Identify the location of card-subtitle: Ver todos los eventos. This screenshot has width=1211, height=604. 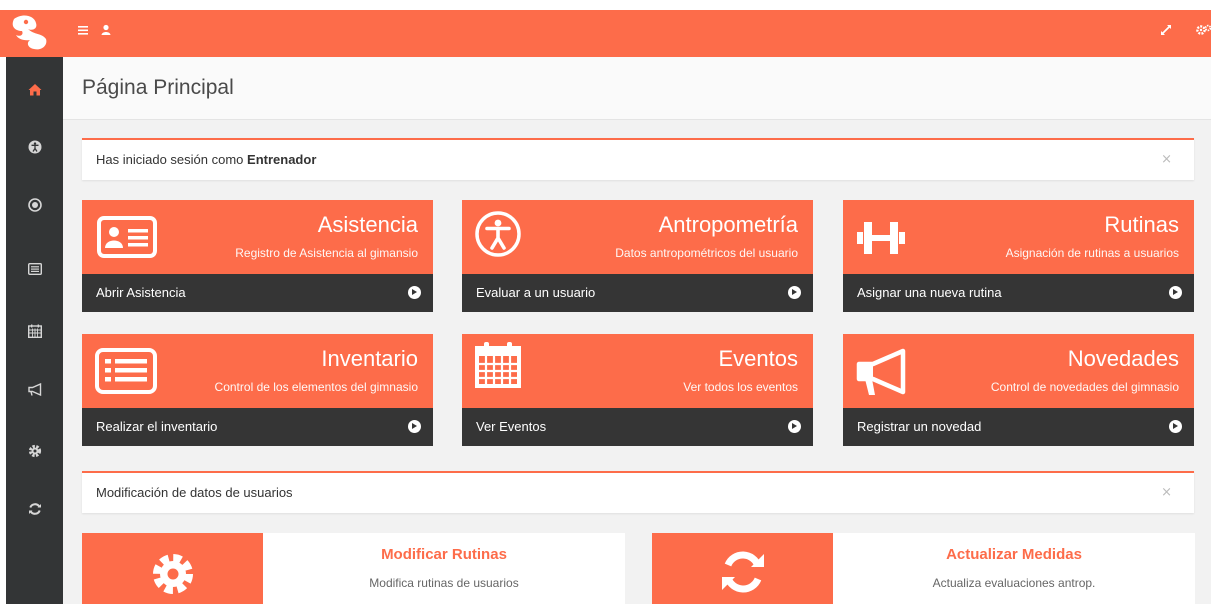
(740, 387).